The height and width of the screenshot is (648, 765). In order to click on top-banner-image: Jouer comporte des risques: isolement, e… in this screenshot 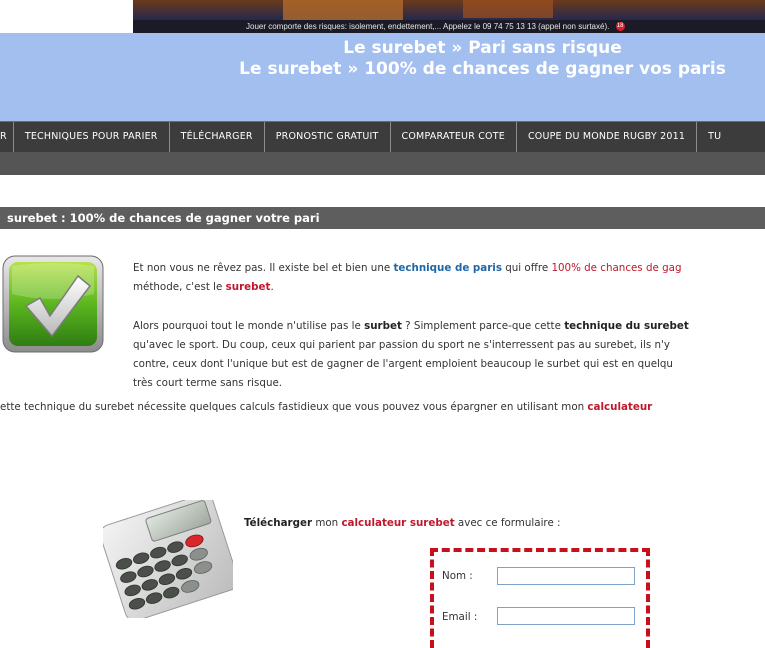, I will do `click(449, 16)`.